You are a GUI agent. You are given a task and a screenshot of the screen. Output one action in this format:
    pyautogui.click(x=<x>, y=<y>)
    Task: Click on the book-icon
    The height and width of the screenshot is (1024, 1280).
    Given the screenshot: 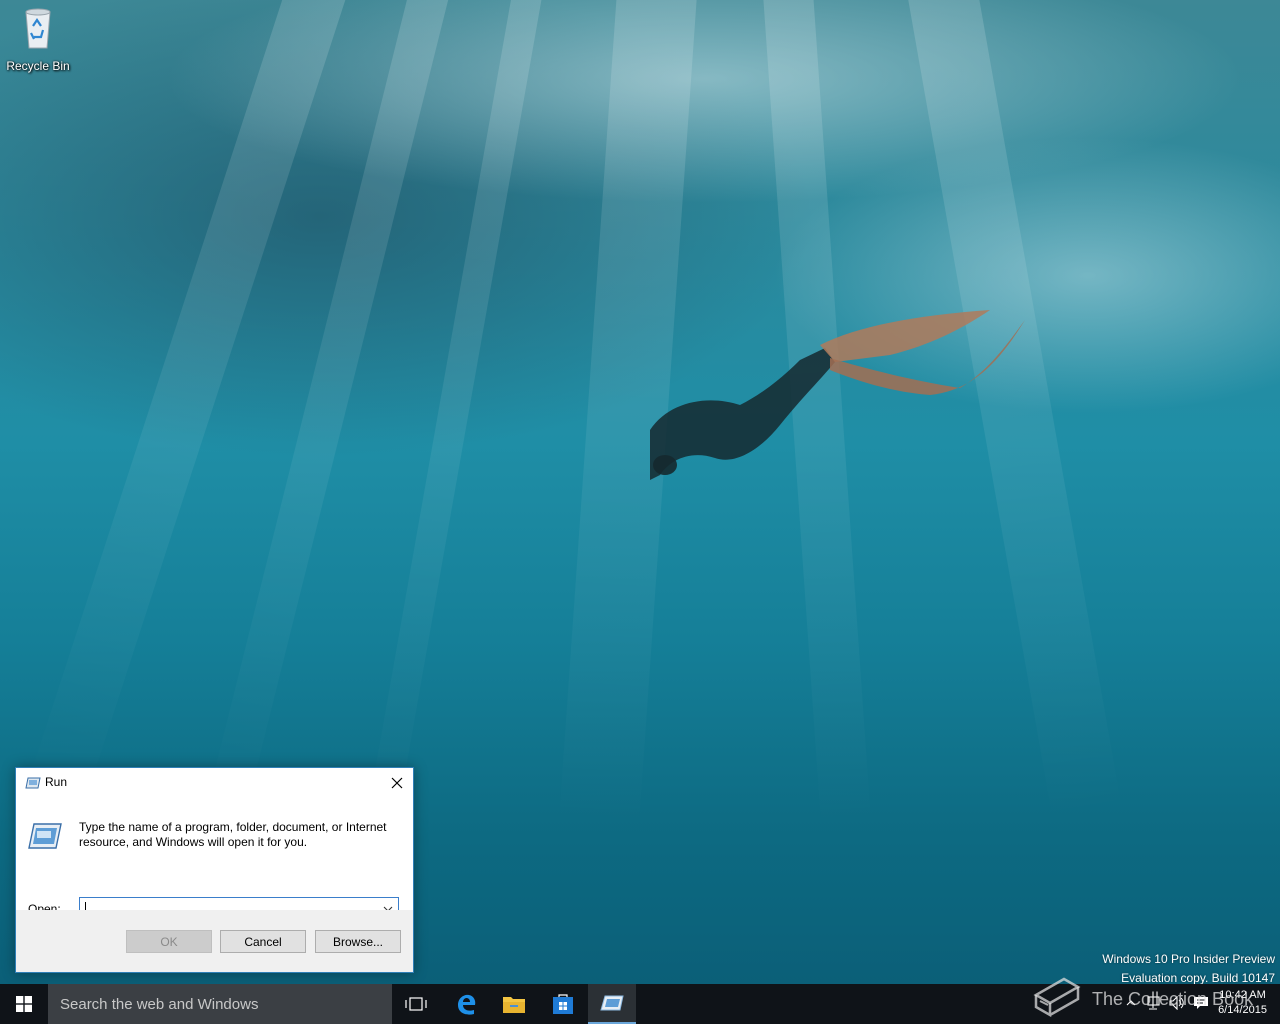 What is the action you would take?
    pyautogui.click(x=1057, y=997)
    